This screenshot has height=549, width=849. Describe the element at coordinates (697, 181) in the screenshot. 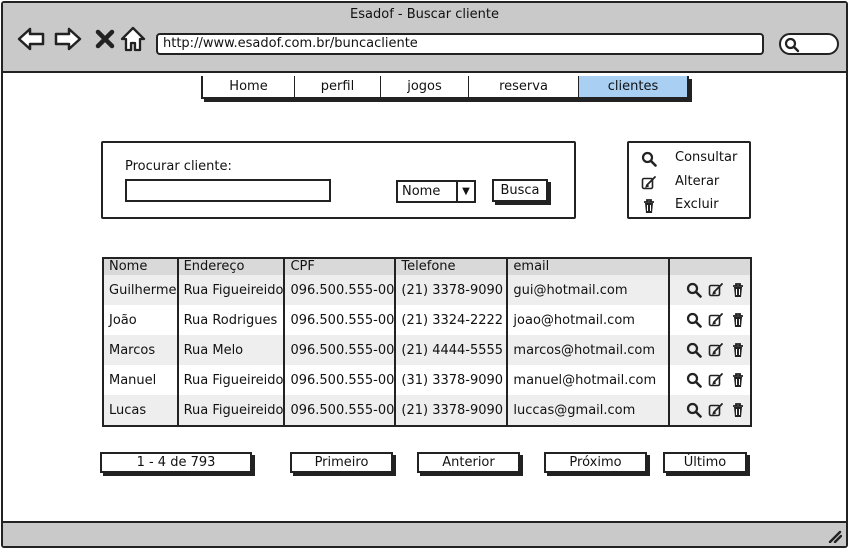

I see `legend-alterar-label: Alterar` at that location.